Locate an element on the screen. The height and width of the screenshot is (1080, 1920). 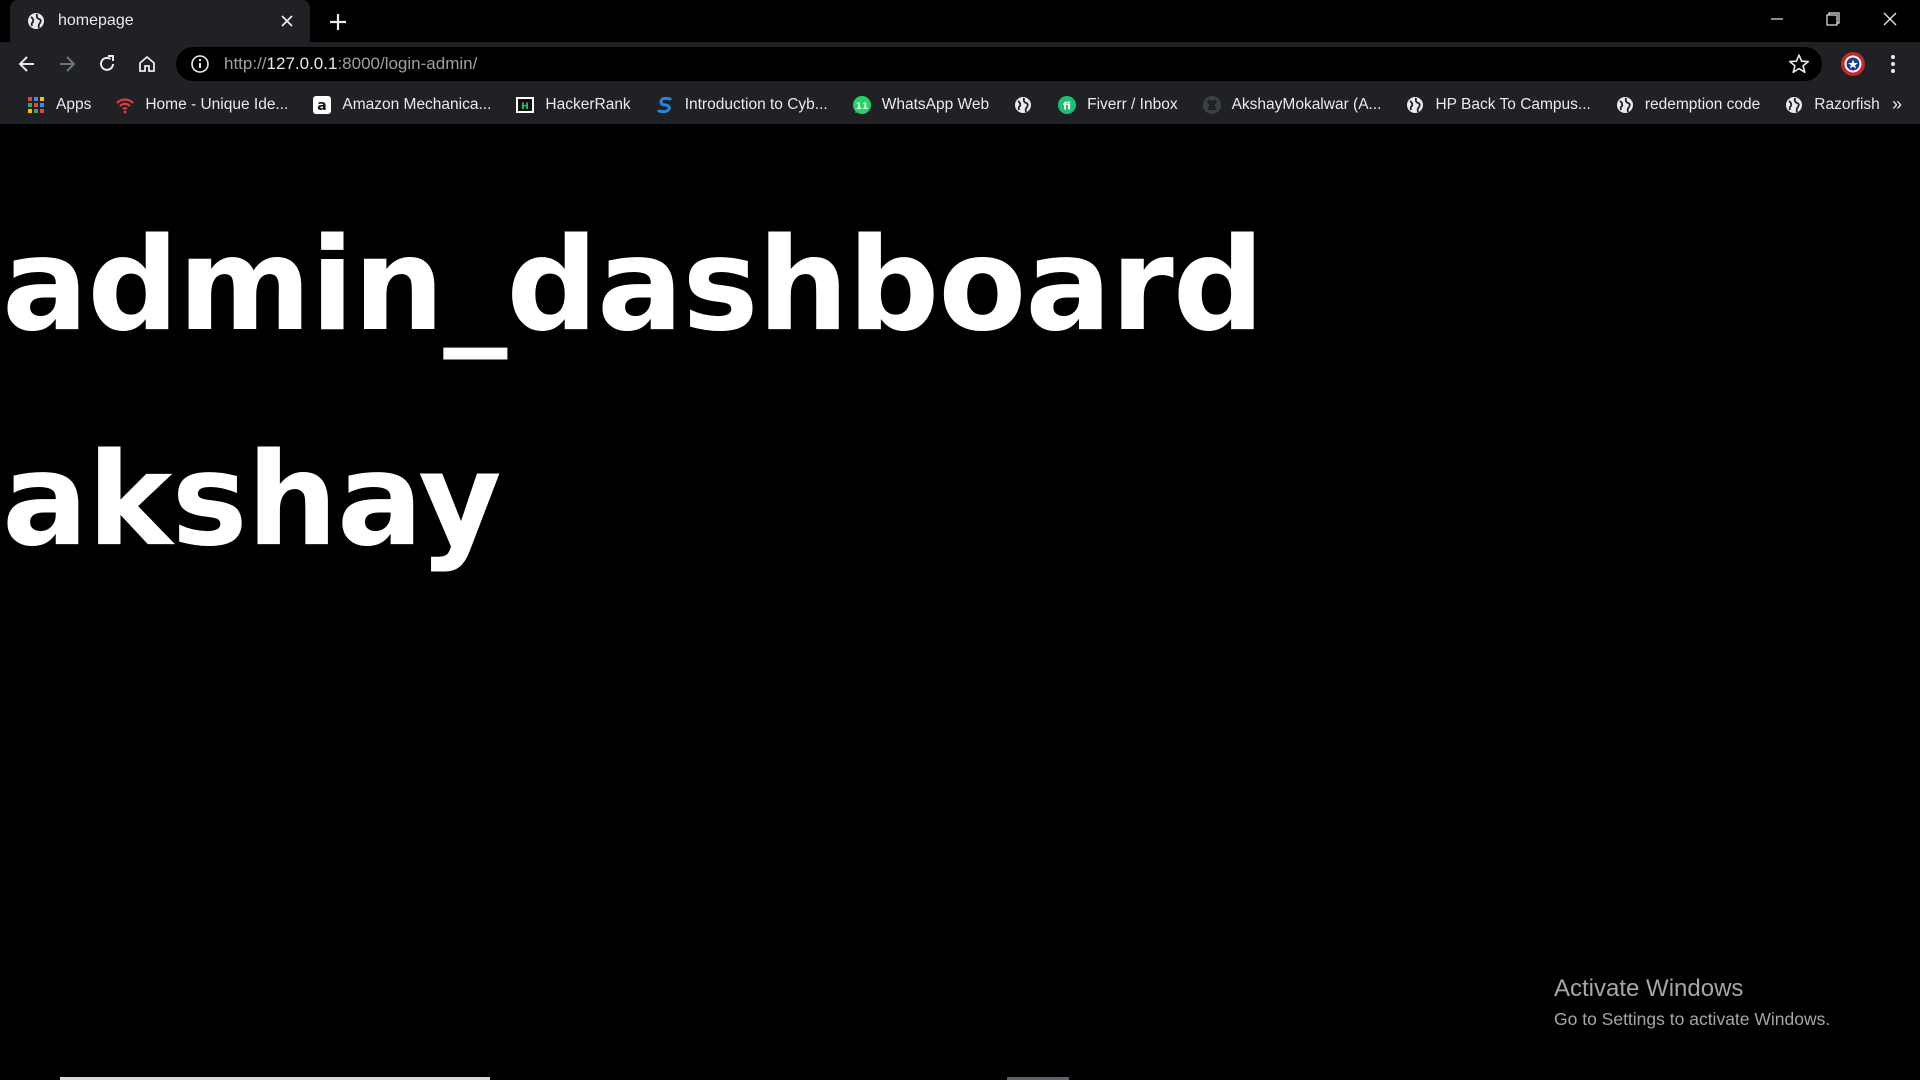
minimize-button is located at coordinates (1777, 19).